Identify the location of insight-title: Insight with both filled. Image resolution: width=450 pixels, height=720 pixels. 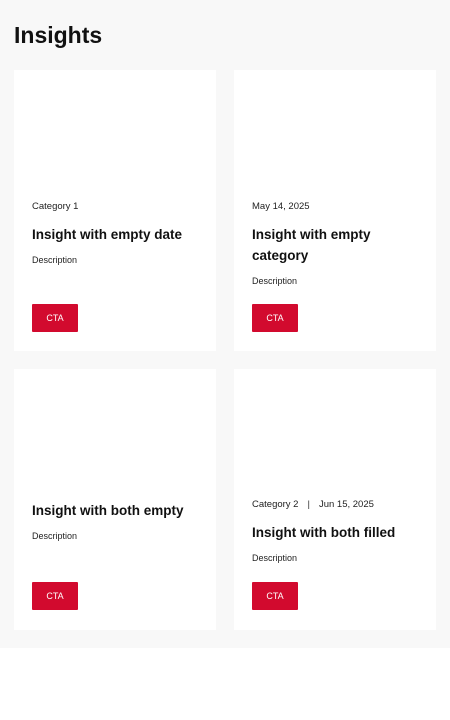
(336, 532).